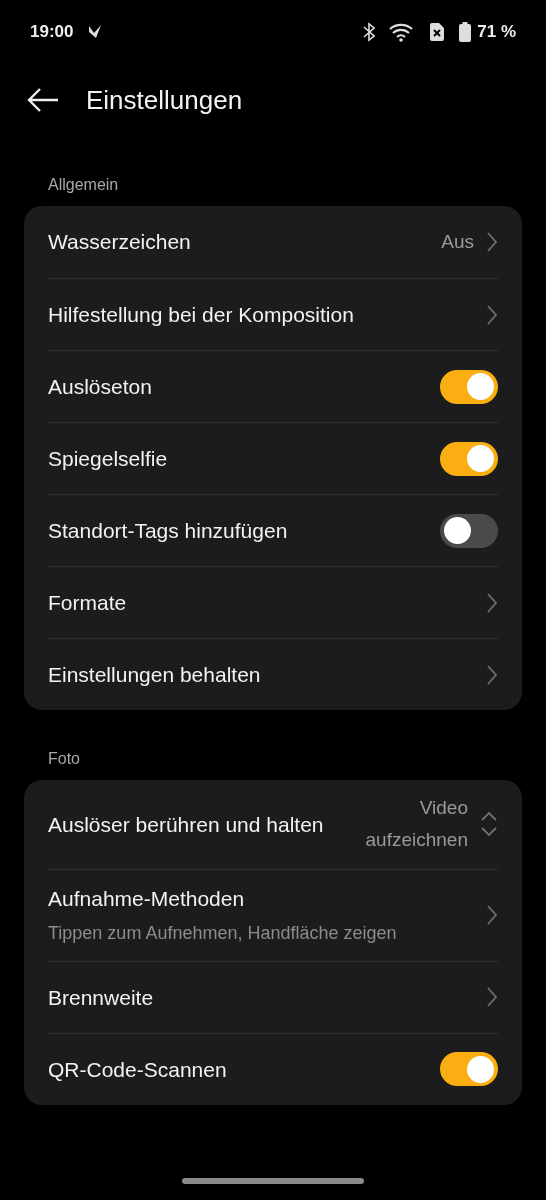 The width and height of the screenshot is (546, 1200). I want to click on setting-label: Formate, so click(88, 602).